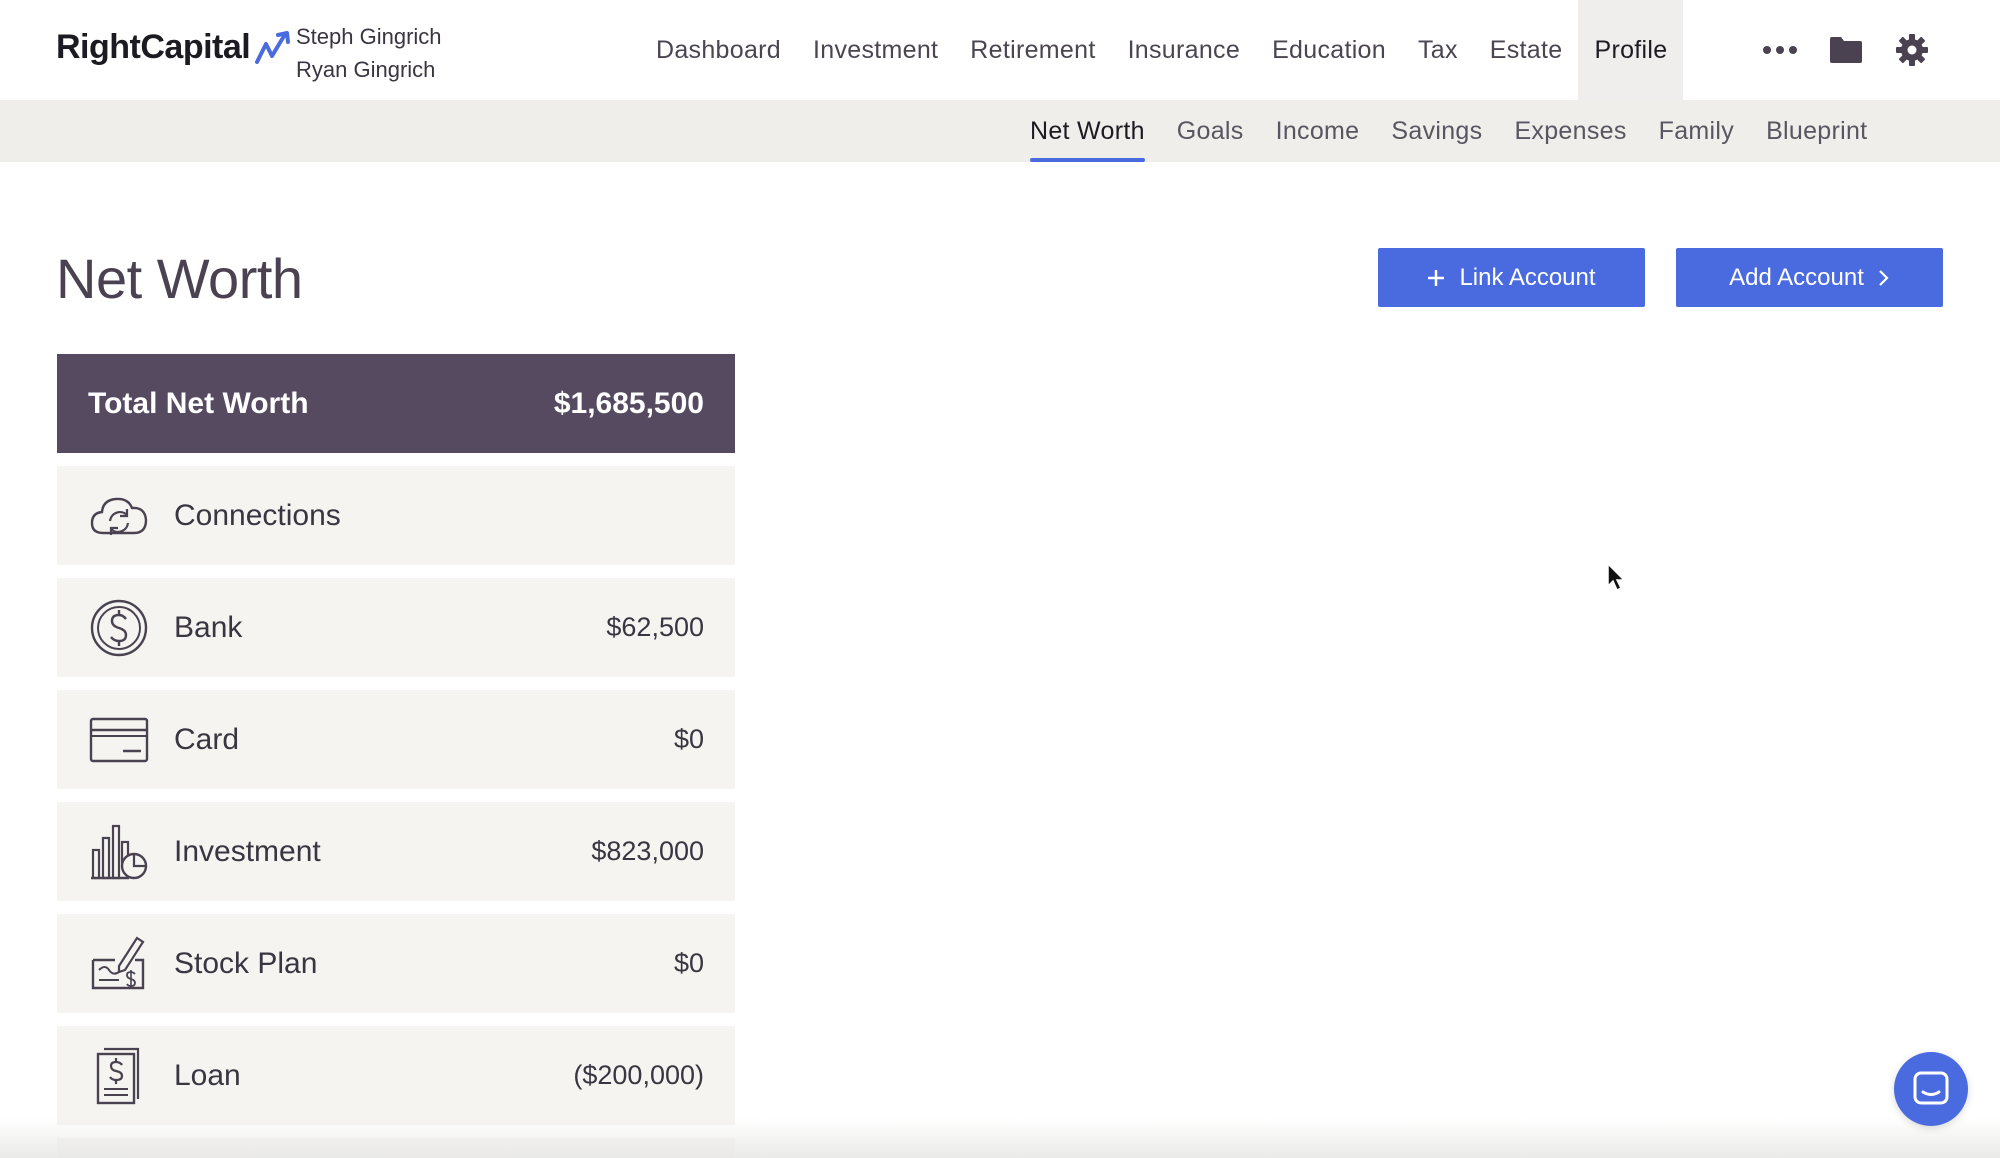 Image resolution: width=2000 pixels, height=1158 pixels. Describe the element at coordinates (638, 1075) in the screenshot. I see `account-value: ($200,000)` at that location.